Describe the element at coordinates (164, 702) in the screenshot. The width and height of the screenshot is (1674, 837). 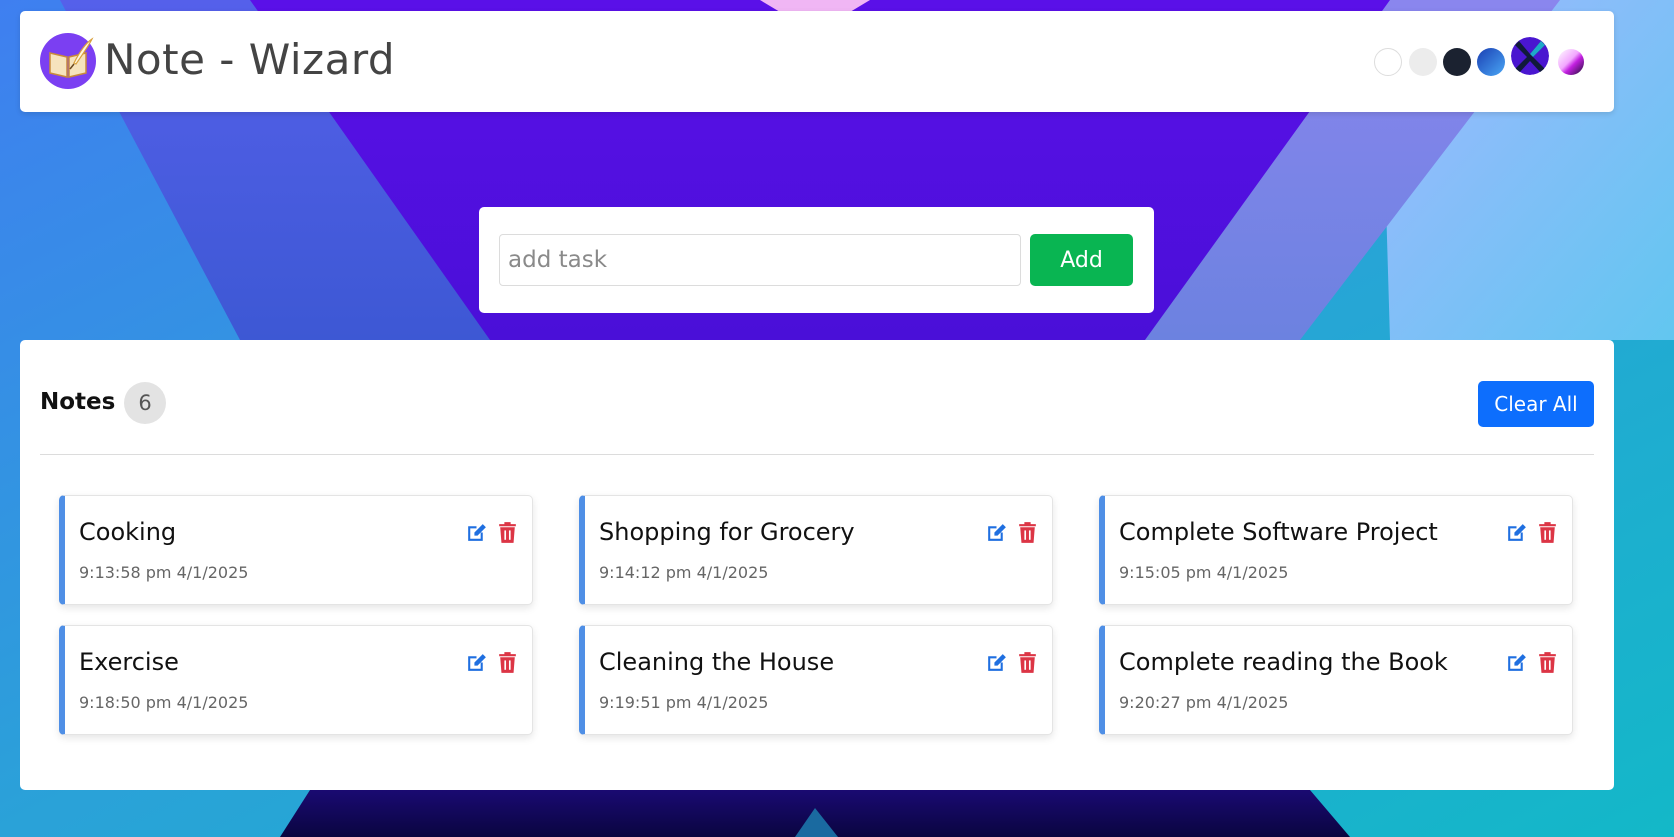
I see `note-timestamp: 9:18:50 pm 4/1/2025` at that location.